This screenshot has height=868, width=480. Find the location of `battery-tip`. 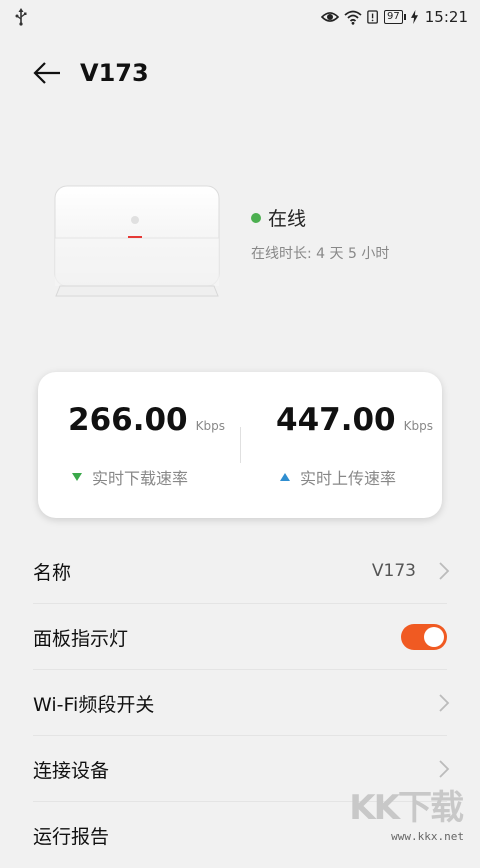

battery-tip is located at coordinates (404, 17).